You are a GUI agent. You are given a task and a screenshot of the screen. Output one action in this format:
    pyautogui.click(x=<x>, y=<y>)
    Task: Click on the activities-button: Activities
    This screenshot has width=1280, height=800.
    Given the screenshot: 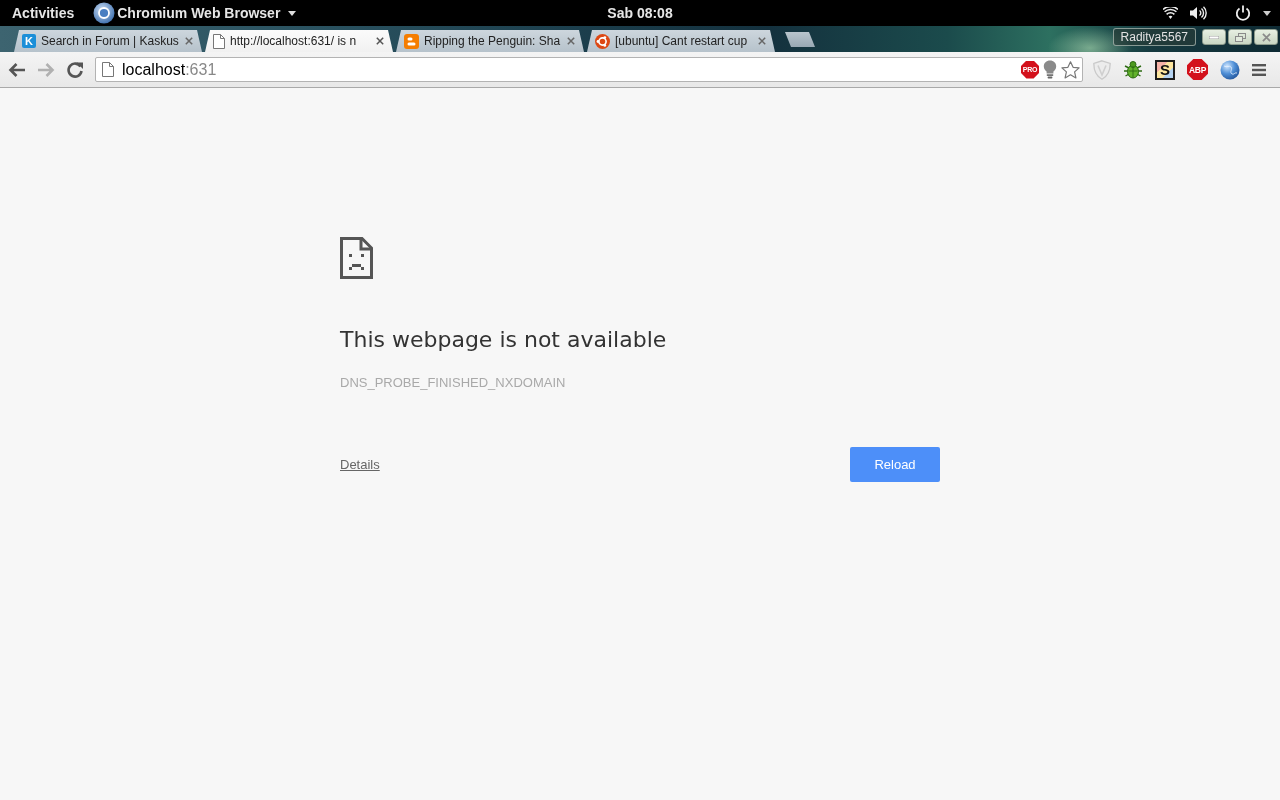 What is the action you would take?
    pyautogui.click(x=43, y=13)
    